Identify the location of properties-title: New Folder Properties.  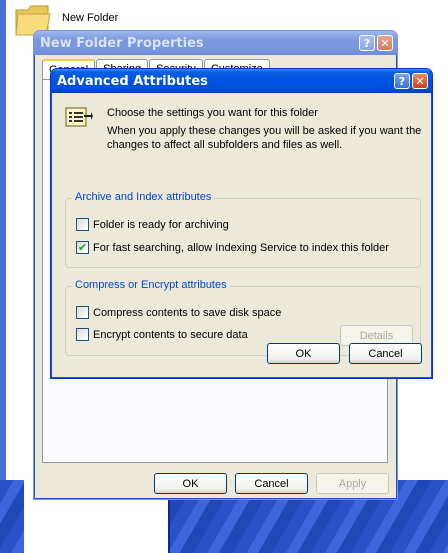
(122, 43).